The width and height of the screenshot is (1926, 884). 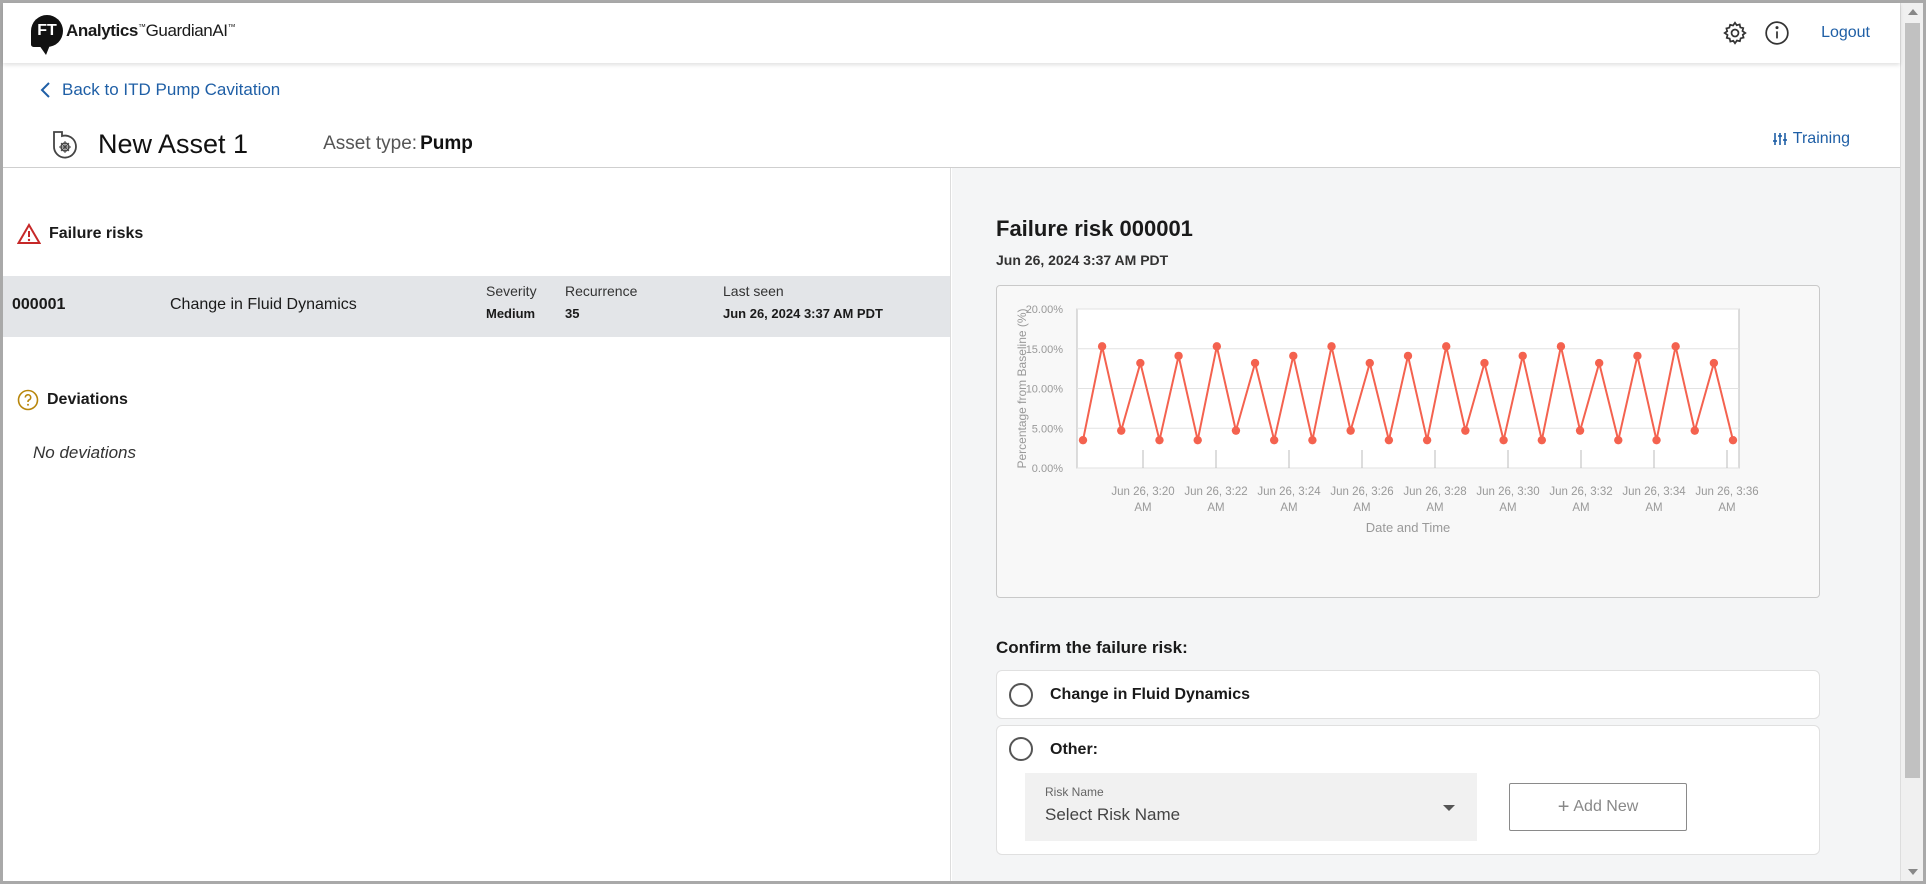 I want to click on severity-label: Severity, so click(x=511, y=291).